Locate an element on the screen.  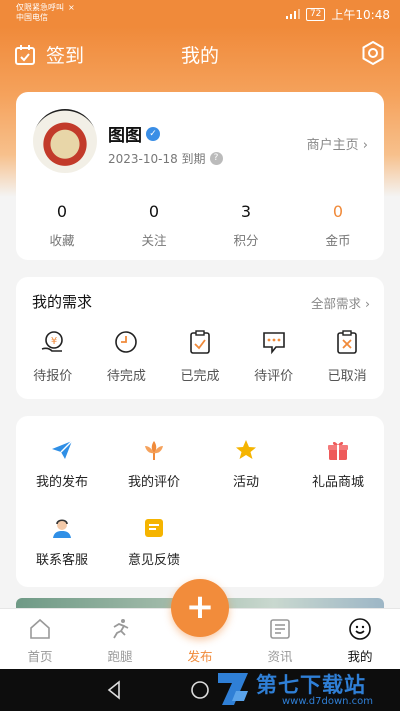
need-label: 待评价 is located at coordinates (274, 376).